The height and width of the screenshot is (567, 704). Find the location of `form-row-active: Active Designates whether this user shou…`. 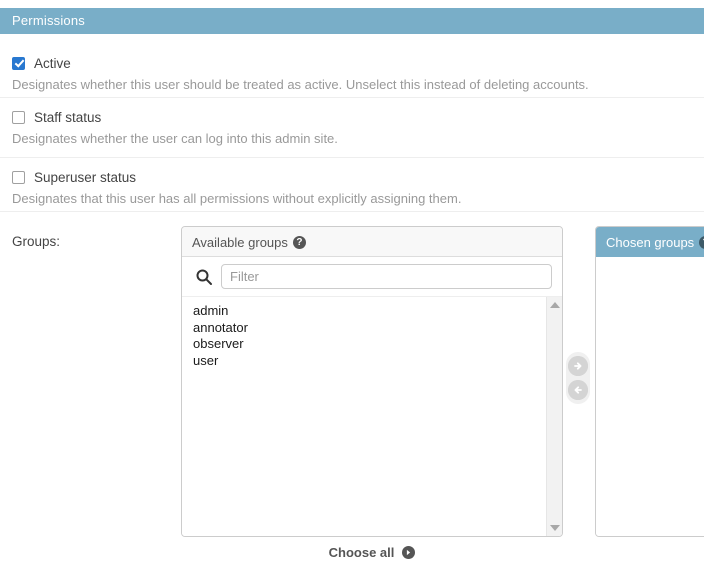

form-row-active: Active Designates whether this user shou… is located at coordinates (352, 71).